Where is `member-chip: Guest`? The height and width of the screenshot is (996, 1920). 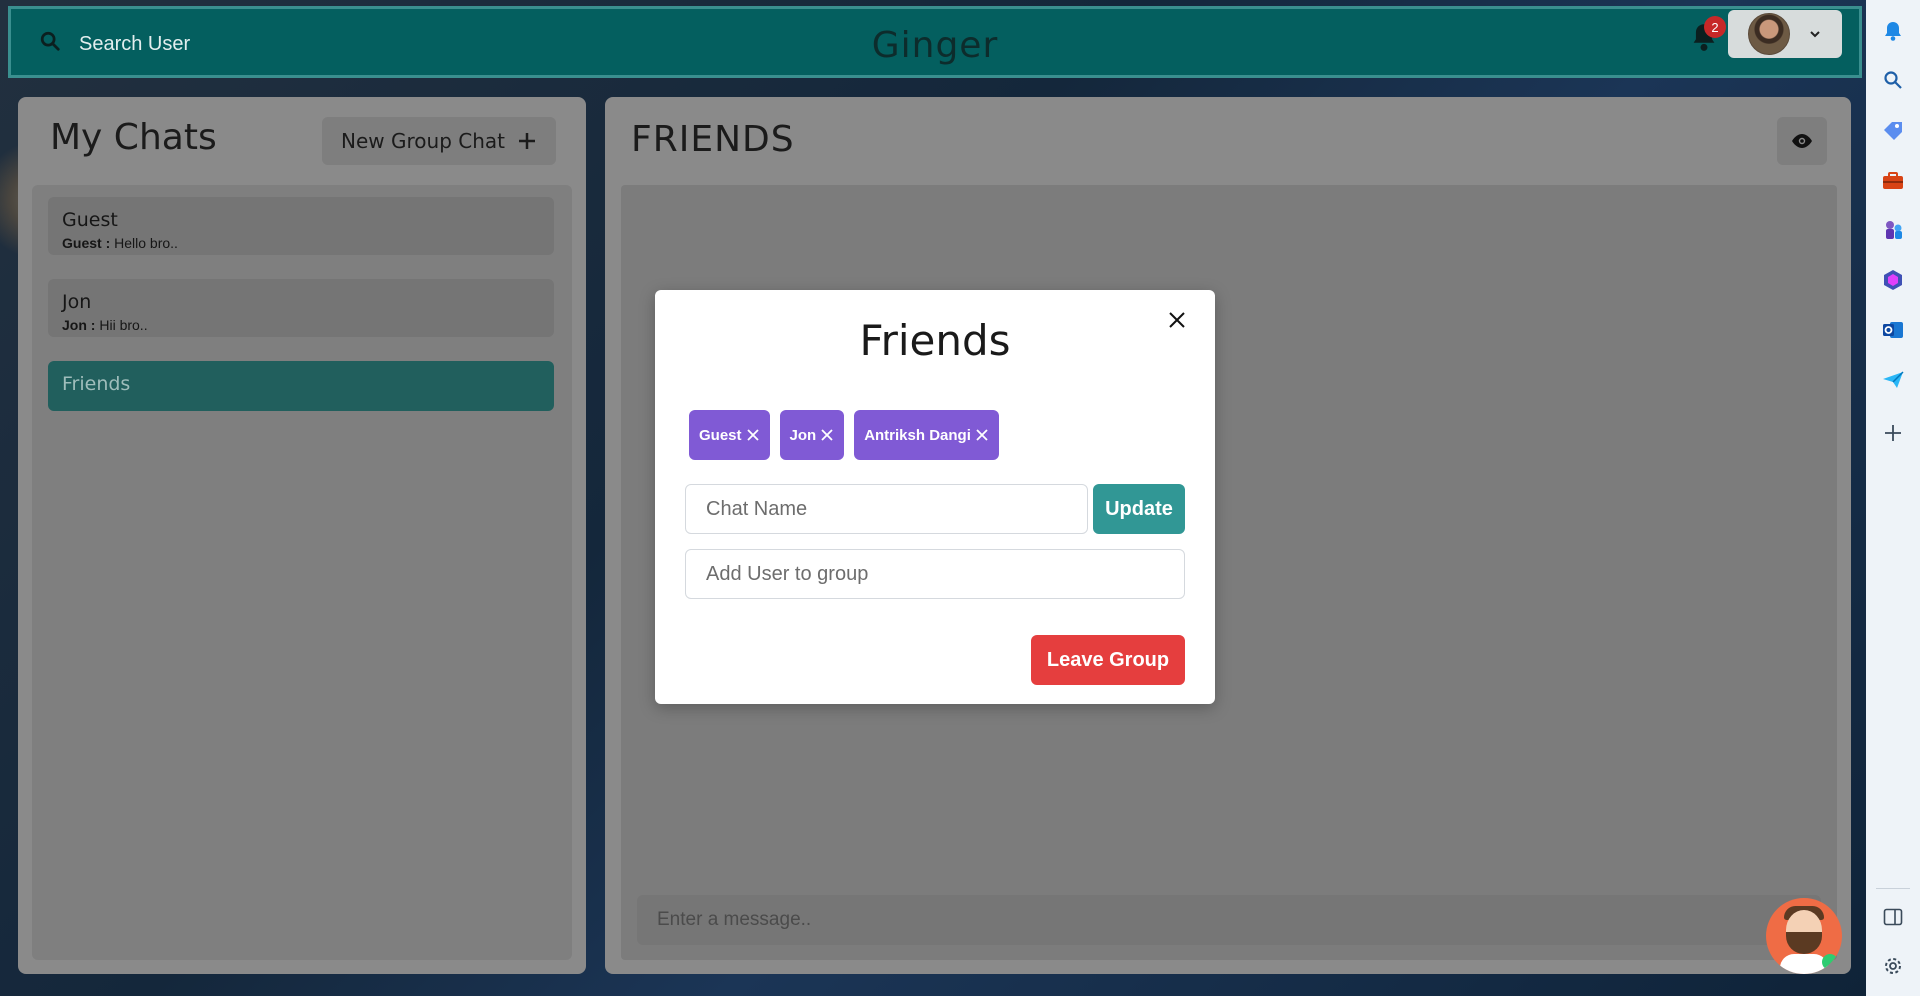
member-chip: Guest is located at coordinates (729, 435).